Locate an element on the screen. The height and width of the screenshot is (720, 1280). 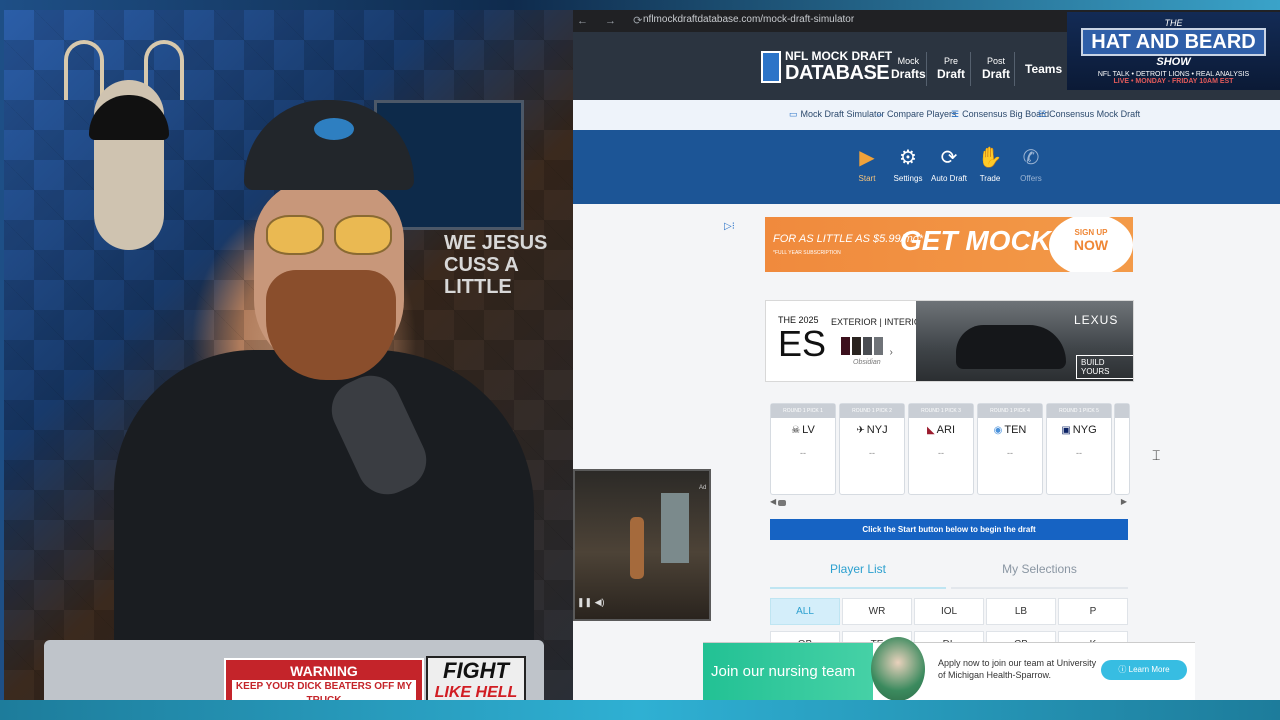
offers-button: ✆ Offers is located at coordinates (1031, 164).